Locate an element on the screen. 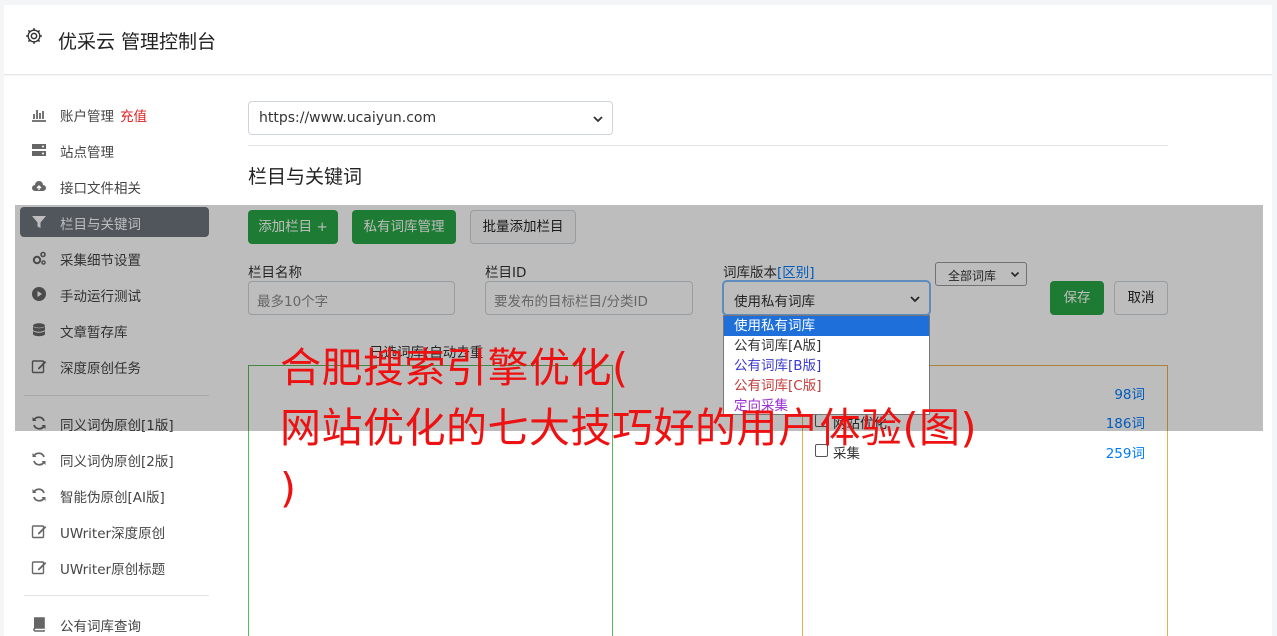 This screenshot has height=636, width=1277. lib-count: 259词 is located at coordinates (1125, 454).